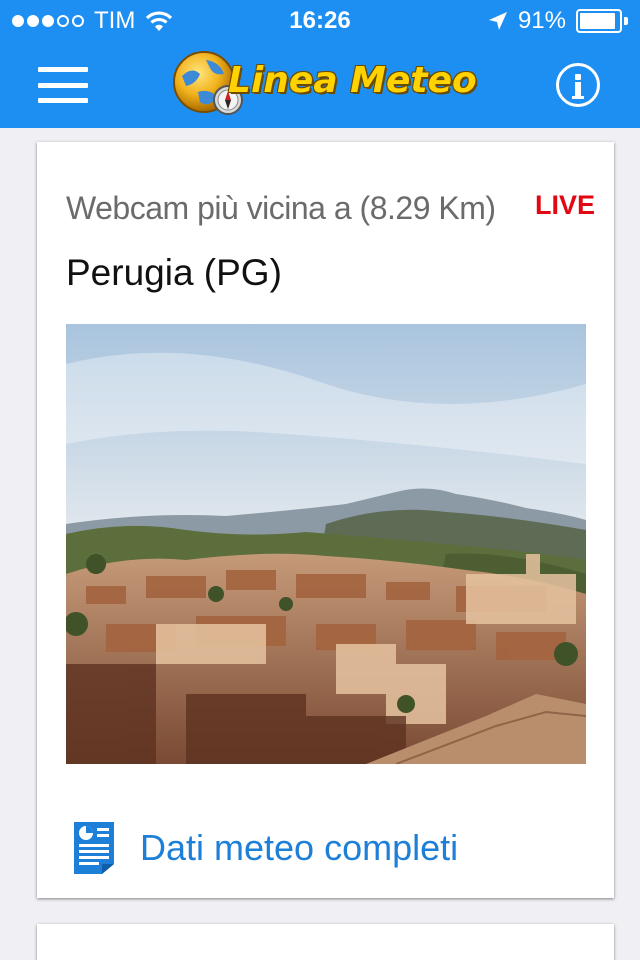  What do you see at coordinates (174, 272) in the screenshot?
I see `location-title: Perugia (PG)` at bounding box center [174, 272].